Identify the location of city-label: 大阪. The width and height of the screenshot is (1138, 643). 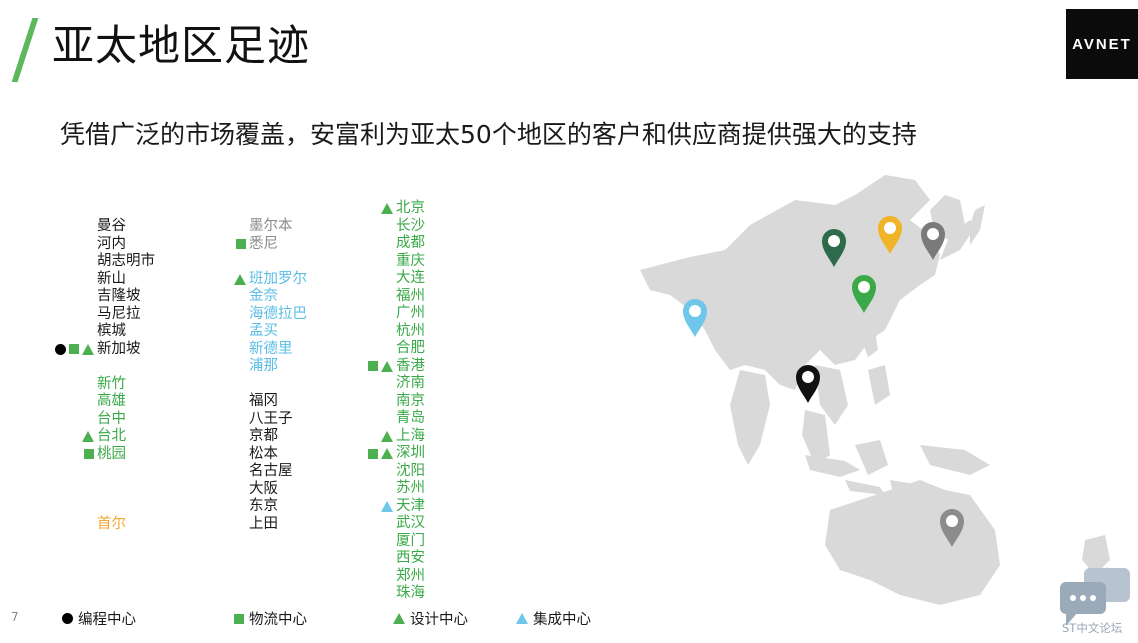
(263, 488).